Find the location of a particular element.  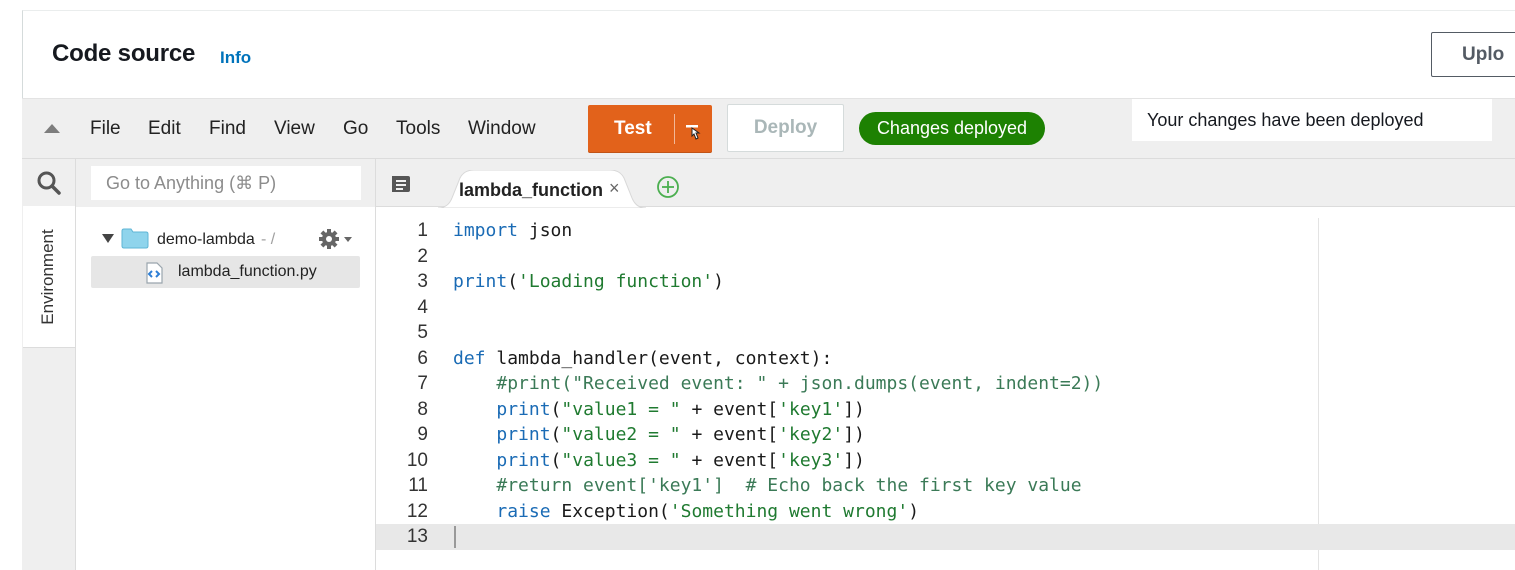

code-text: print("value2 = " + event['key2']) is located at coordinates (680, 434).